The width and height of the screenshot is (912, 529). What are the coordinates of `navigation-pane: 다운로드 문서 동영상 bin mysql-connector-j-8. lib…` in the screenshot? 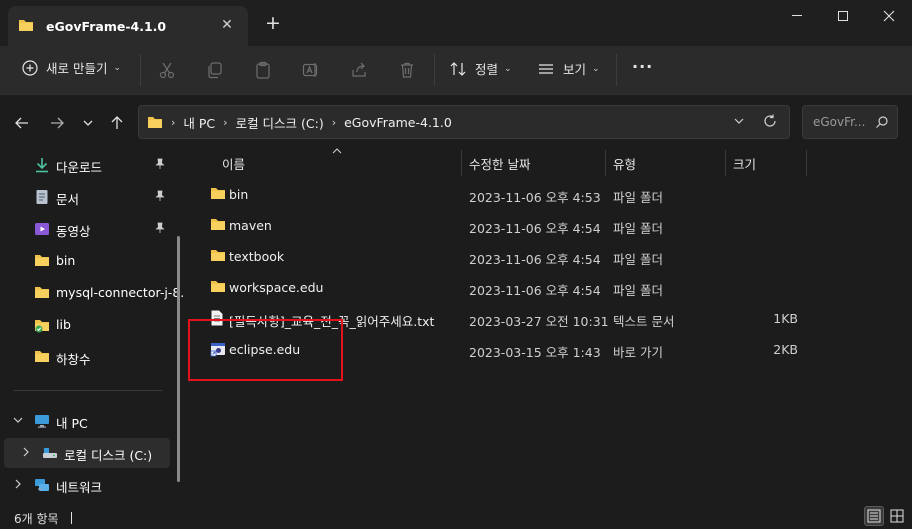 It's located at (93, 327).